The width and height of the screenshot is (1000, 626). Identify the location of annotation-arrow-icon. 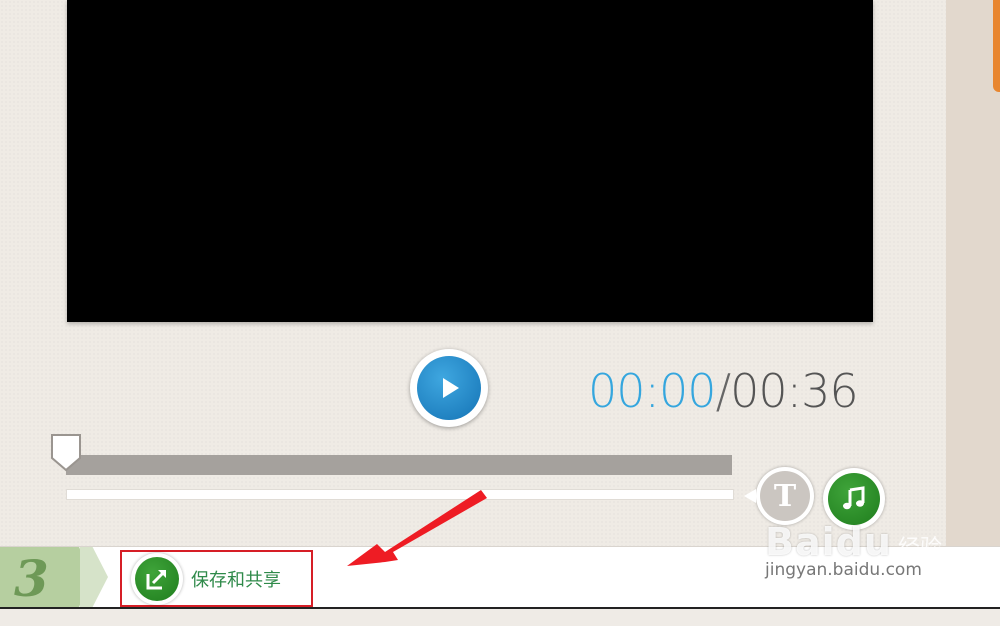
(417, 528).